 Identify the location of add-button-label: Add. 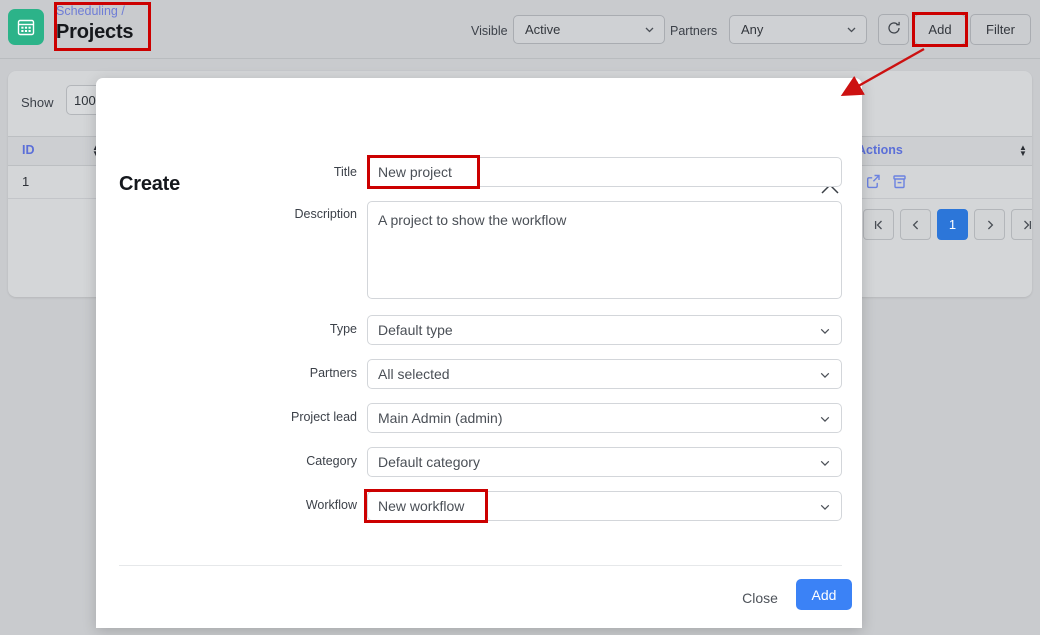
(940, 29).